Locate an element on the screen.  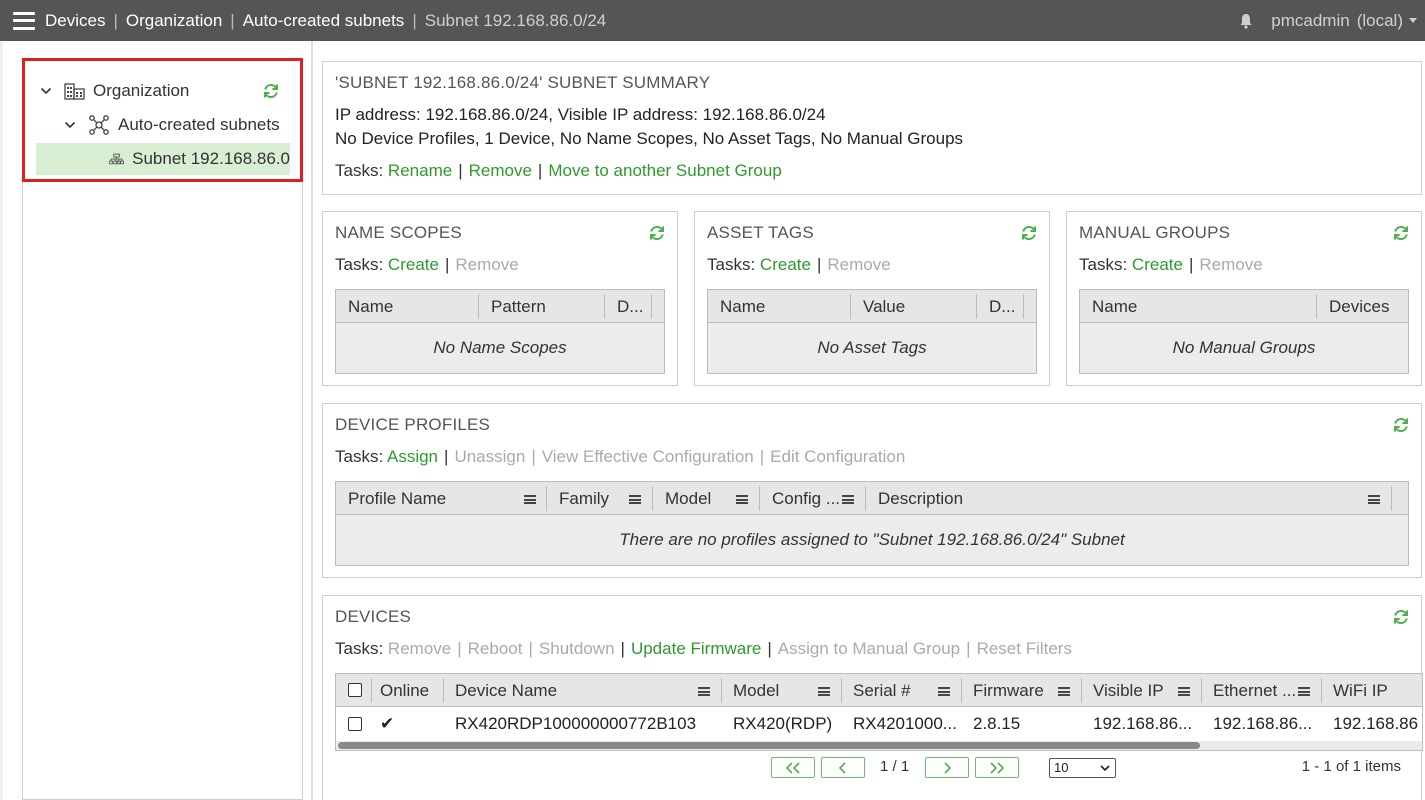
column-header-device-name: Device Name is located at coordinates (582, 690).